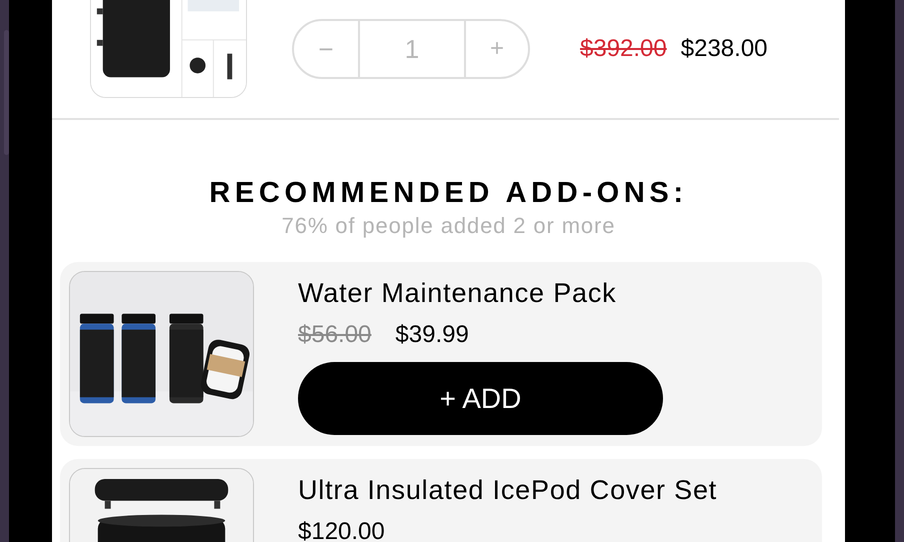 The image size is (904, 542). Describe the element at coordinates (449, 226) in the screenshot. I see `section-subheading: 76% of people added 2 or more` at that location.